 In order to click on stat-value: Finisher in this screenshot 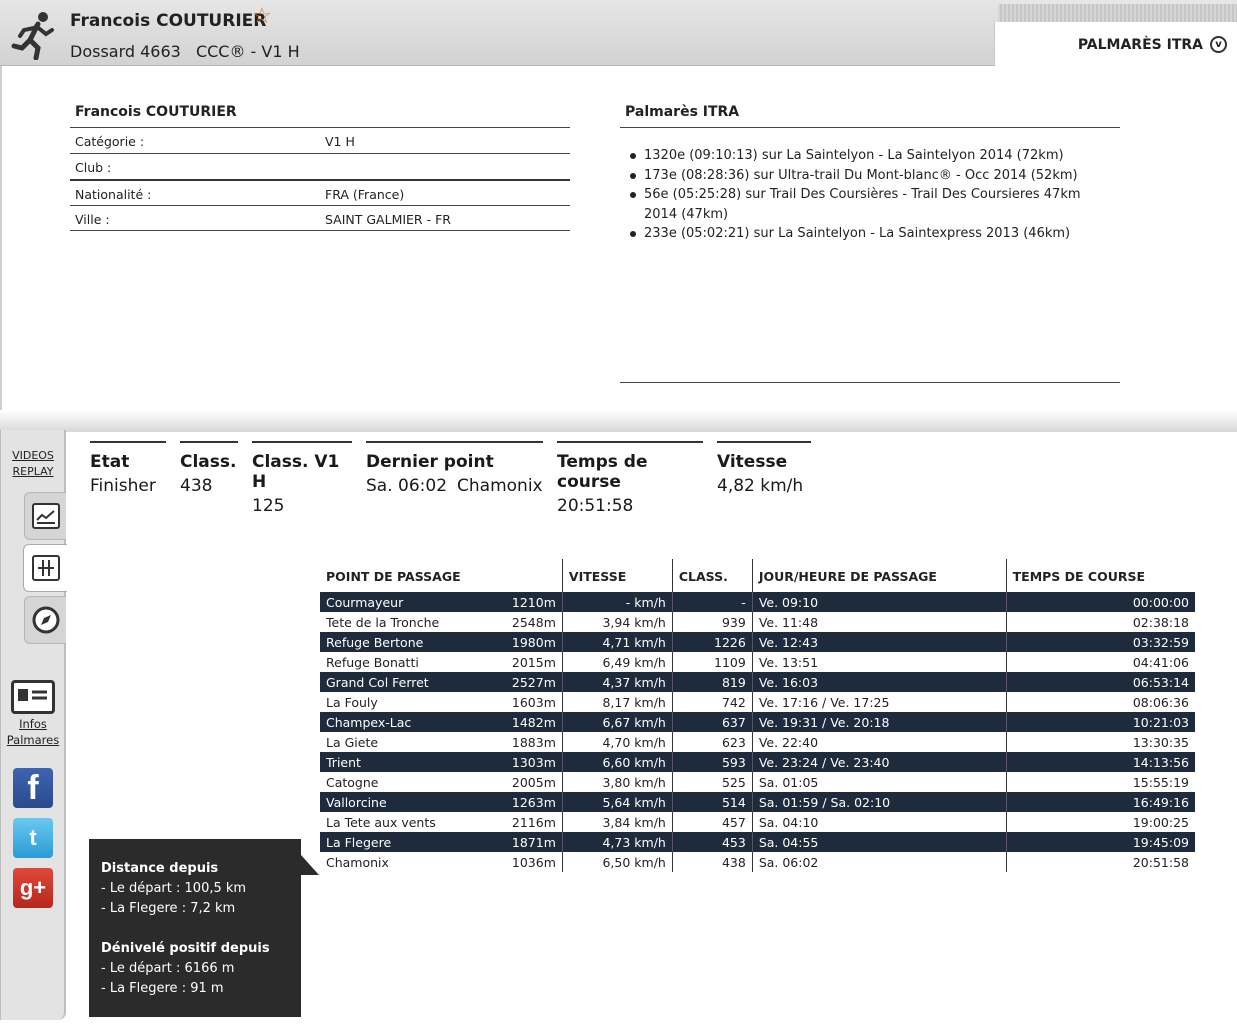, I will do `click(123, 486)`.